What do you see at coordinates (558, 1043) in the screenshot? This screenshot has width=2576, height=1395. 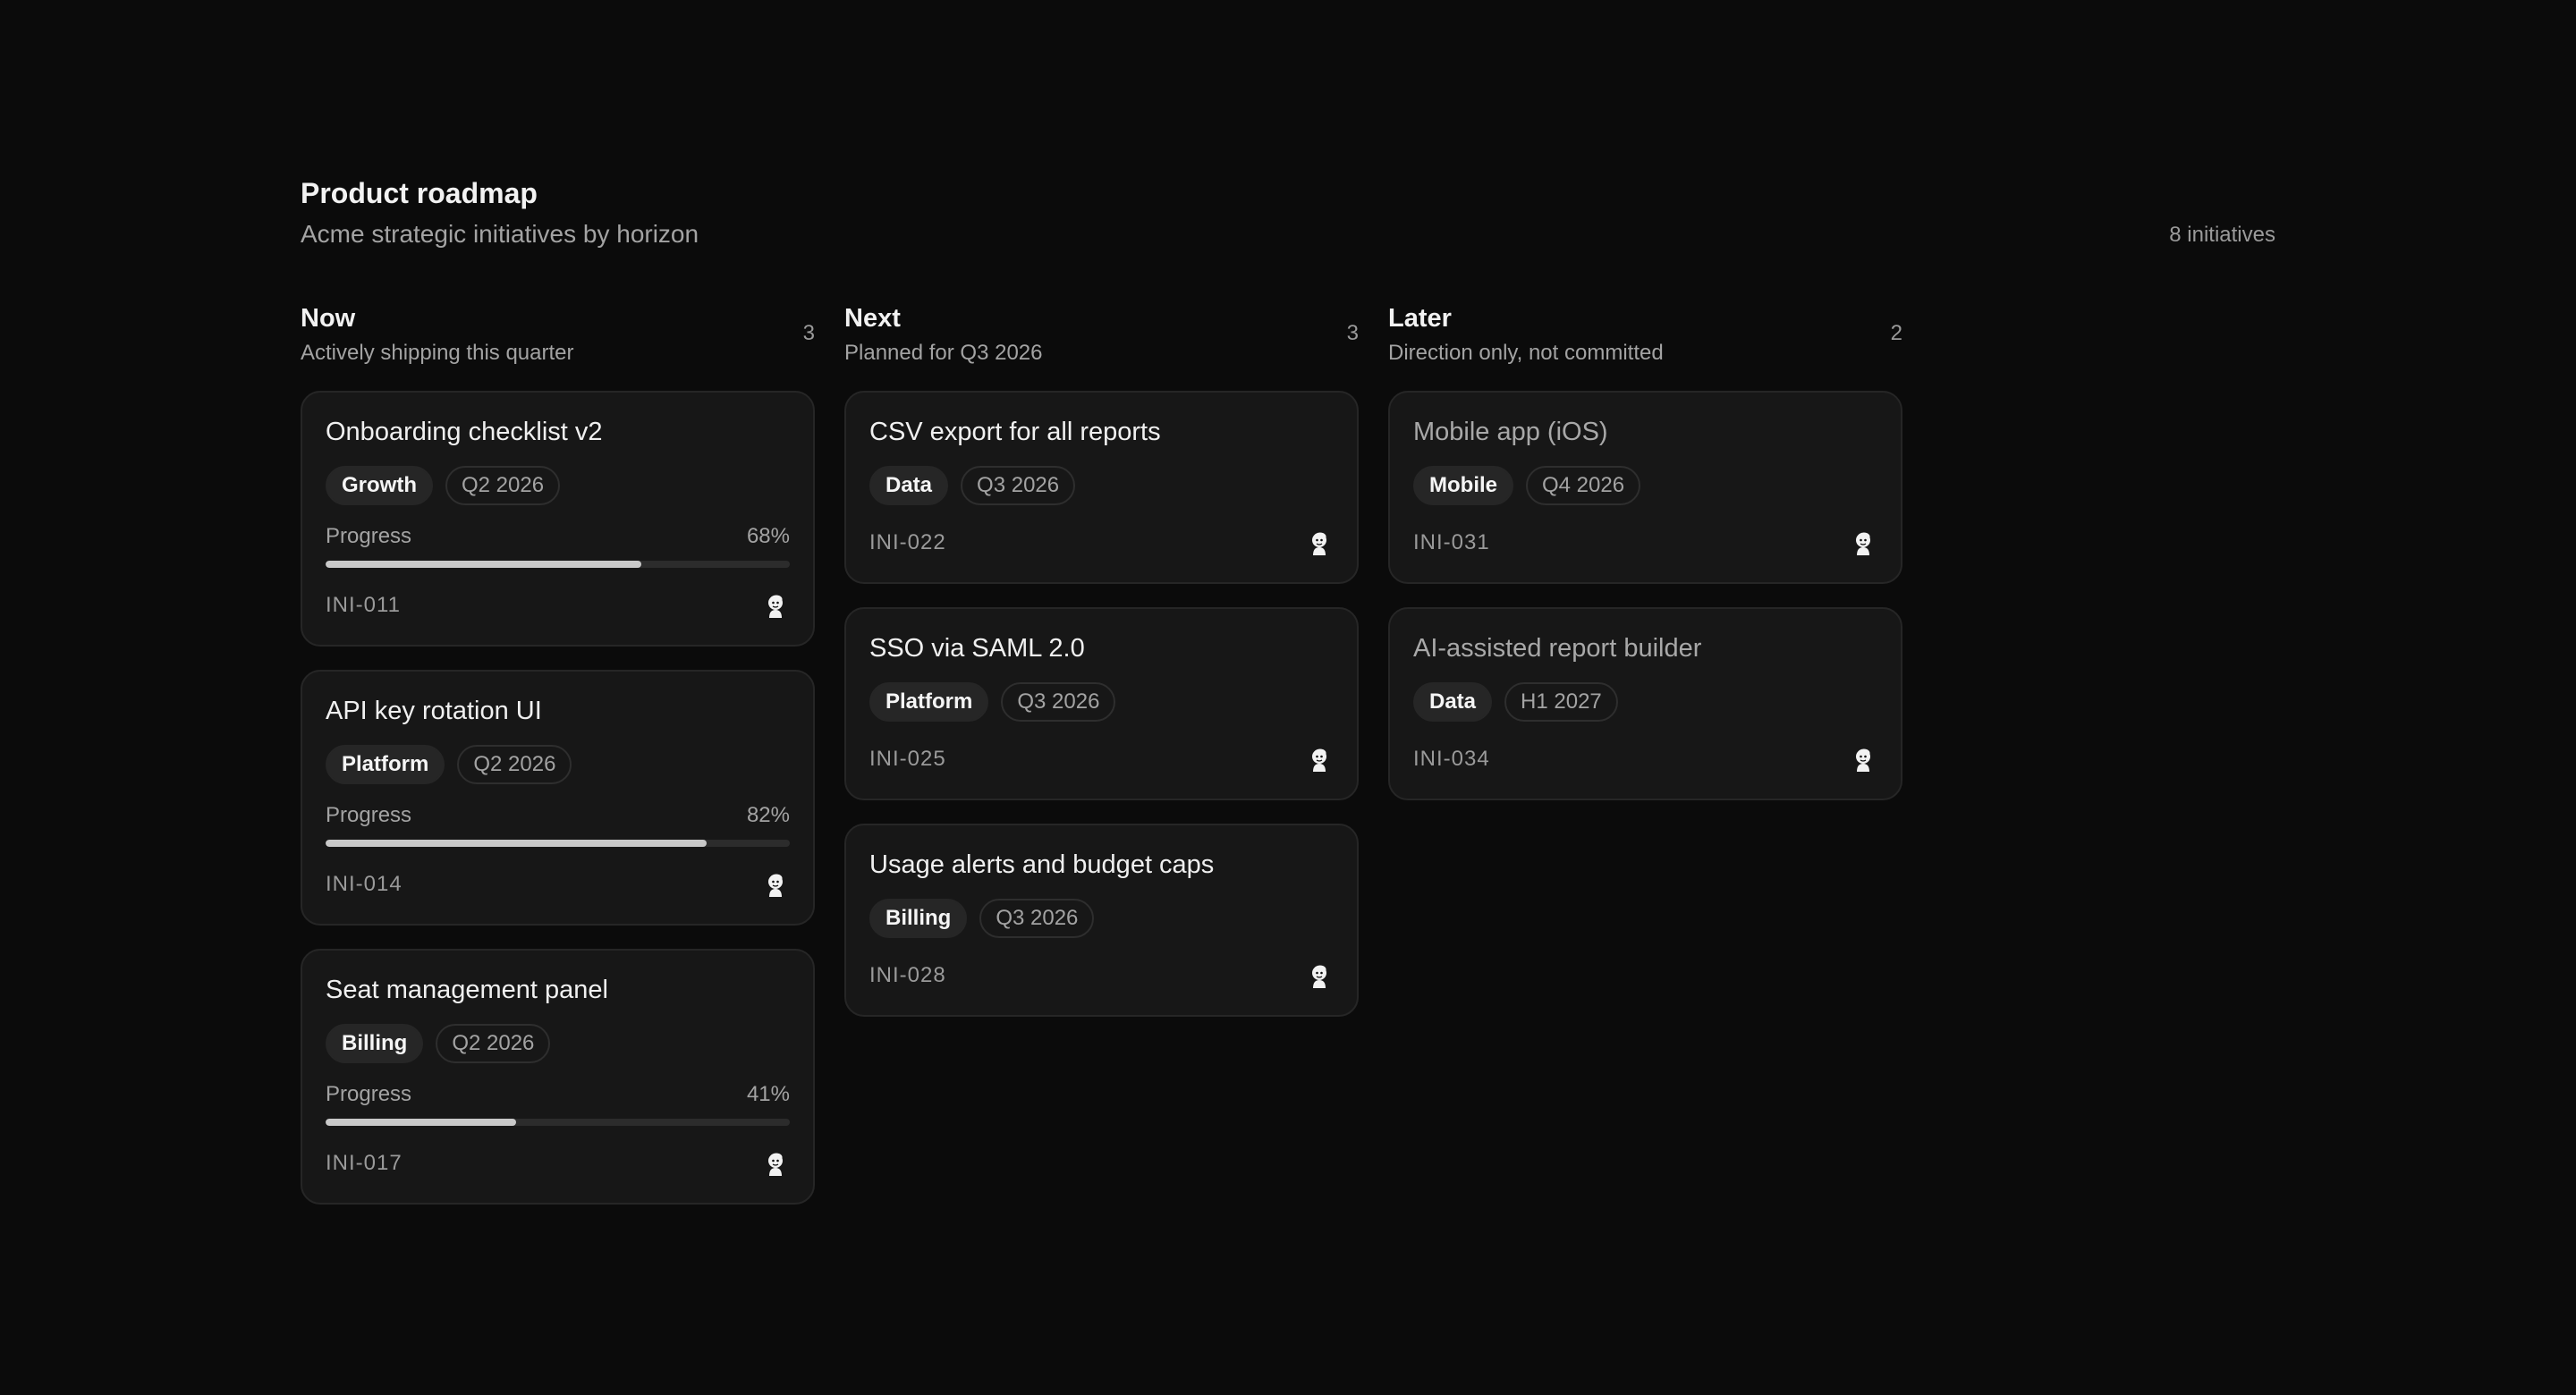 I see `card-tags: Billing Q2 2026` at bounding box center [558, 1043].